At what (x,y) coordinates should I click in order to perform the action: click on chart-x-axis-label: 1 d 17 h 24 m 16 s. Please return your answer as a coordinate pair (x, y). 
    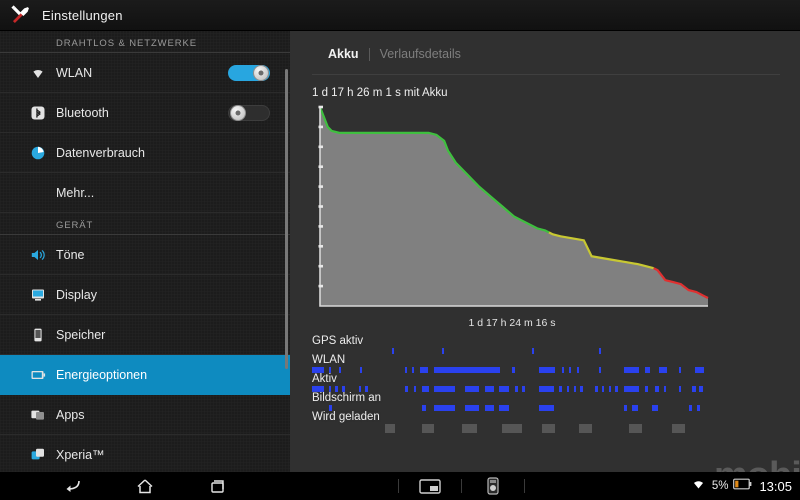
    Looking at the image, I should click on (512, 323).